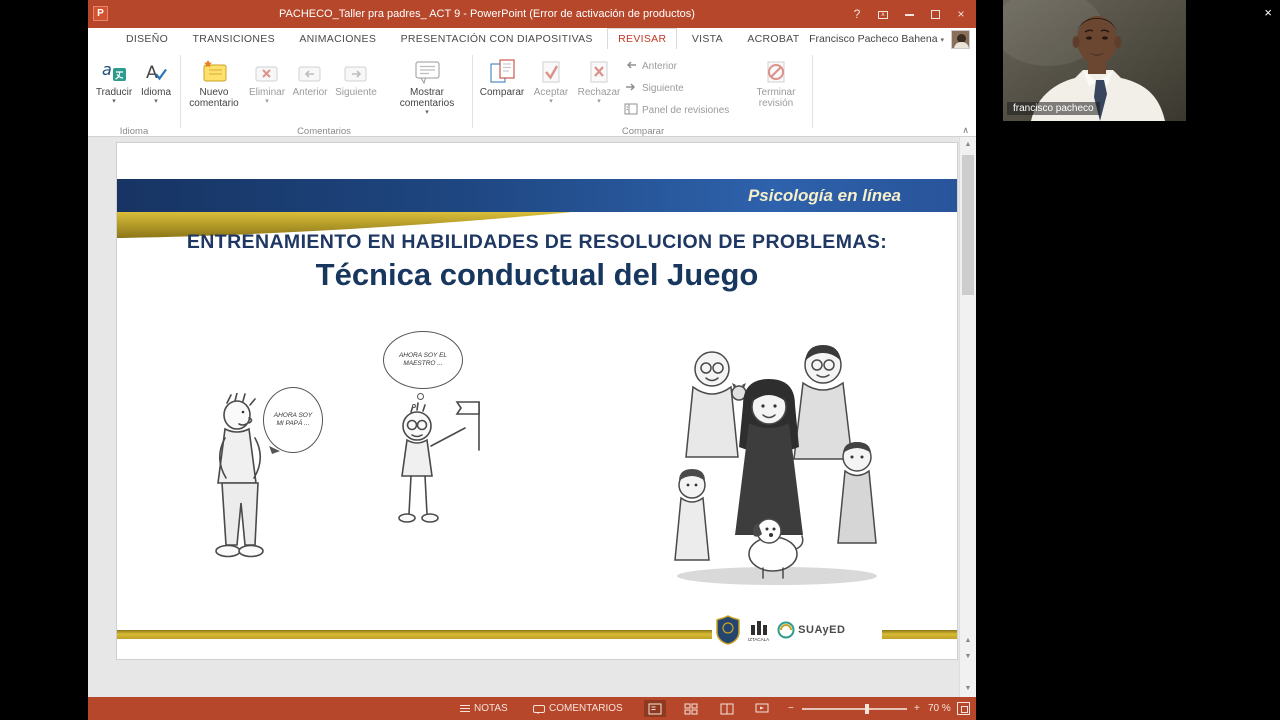  What do you see at coordinates (773, 39) in the screenshot?
I see `tab-acrobat: ACROBAT` at bounding box center [773, 39].